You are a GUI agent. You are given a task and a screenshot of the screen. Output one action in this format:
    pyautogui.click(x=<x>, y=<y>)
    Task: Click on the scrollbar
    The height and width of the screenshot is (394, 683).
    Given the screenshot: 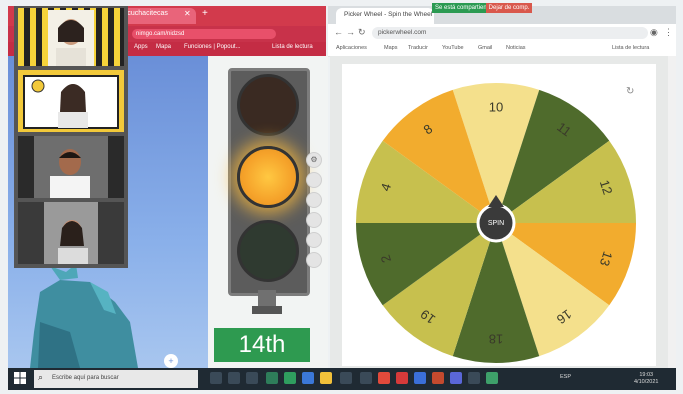 What is the action you would take?
    pyautogui.click(x=672, y=212)
    